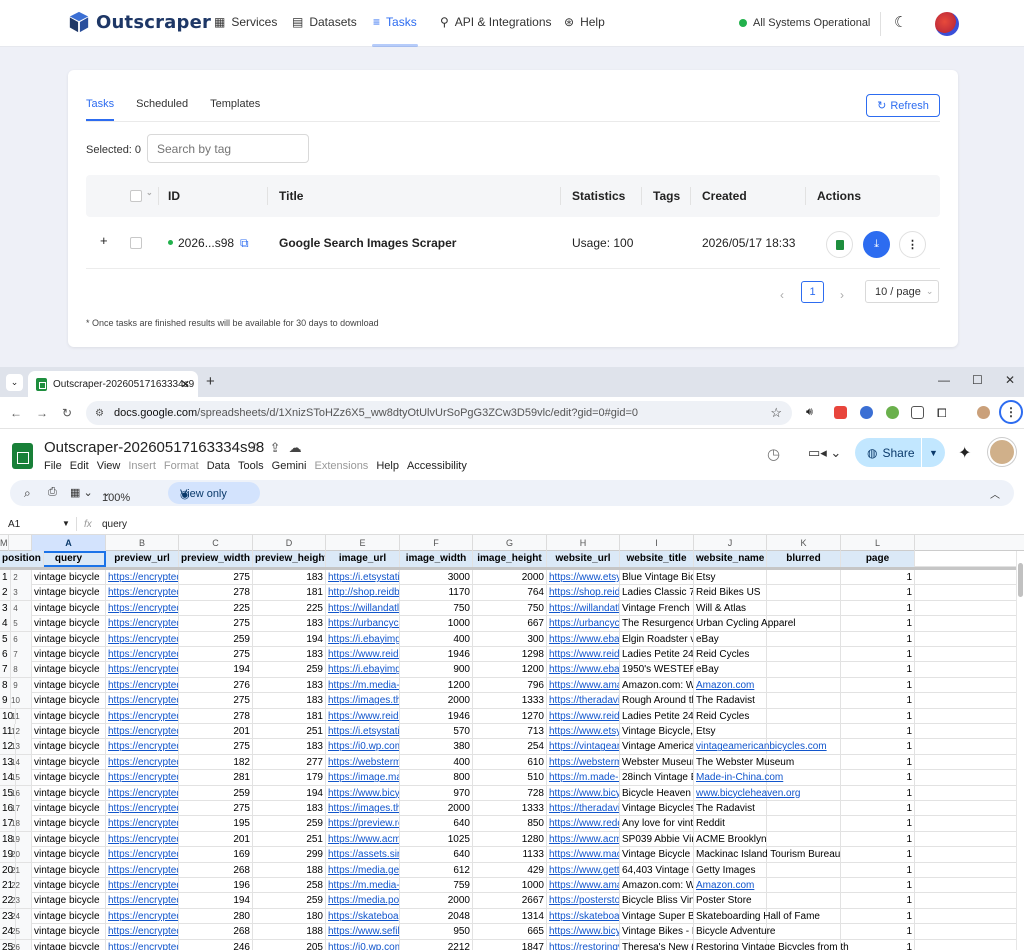  I want to click on scrollbar-thumb, so click(1020, 580).